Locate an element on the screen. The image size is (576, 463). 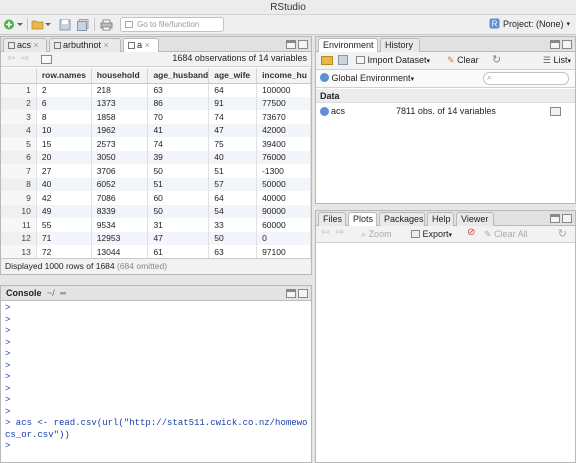
plots-toolbar: ⇦ ⇨ ⌕ Zoom Export▾ ⊘ ✎ Clear All ↻ is located at coordinates (445, 234).